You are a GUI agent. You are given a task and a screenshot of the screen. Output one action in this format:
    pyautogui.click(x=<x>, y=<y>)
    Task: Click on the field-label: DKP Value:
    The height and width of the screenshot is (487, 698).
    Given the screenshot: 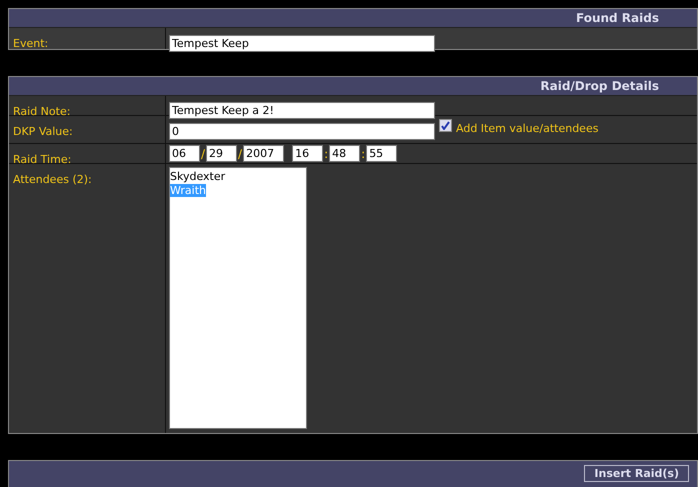 What is the action you would take?
    pyautogui.click(x=43, y=131)
    